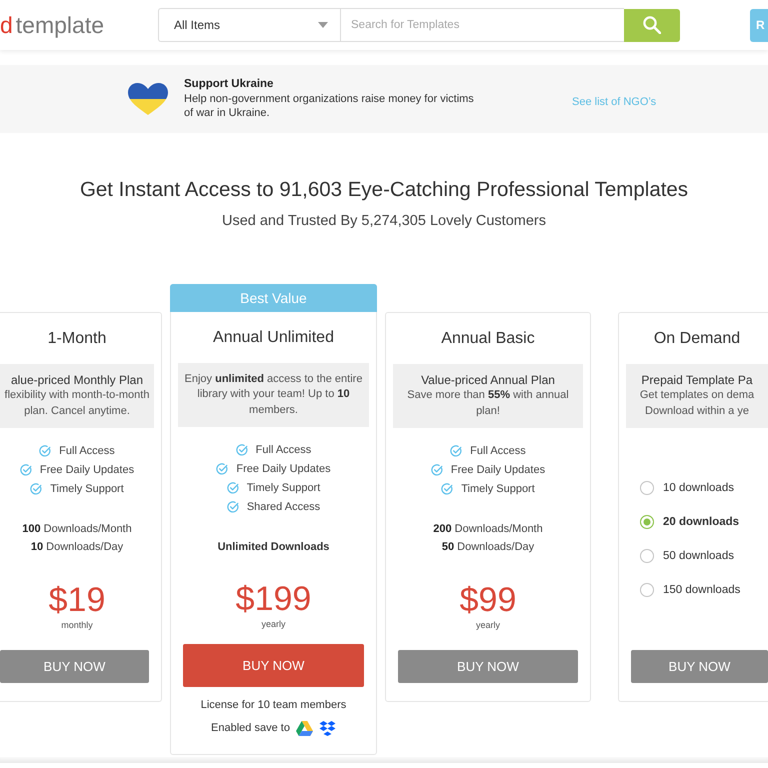  What do you see at coordinates (249, 25) in the screenshot?
I see `category-dropdown: All Items` at bounding box center [249, 25].